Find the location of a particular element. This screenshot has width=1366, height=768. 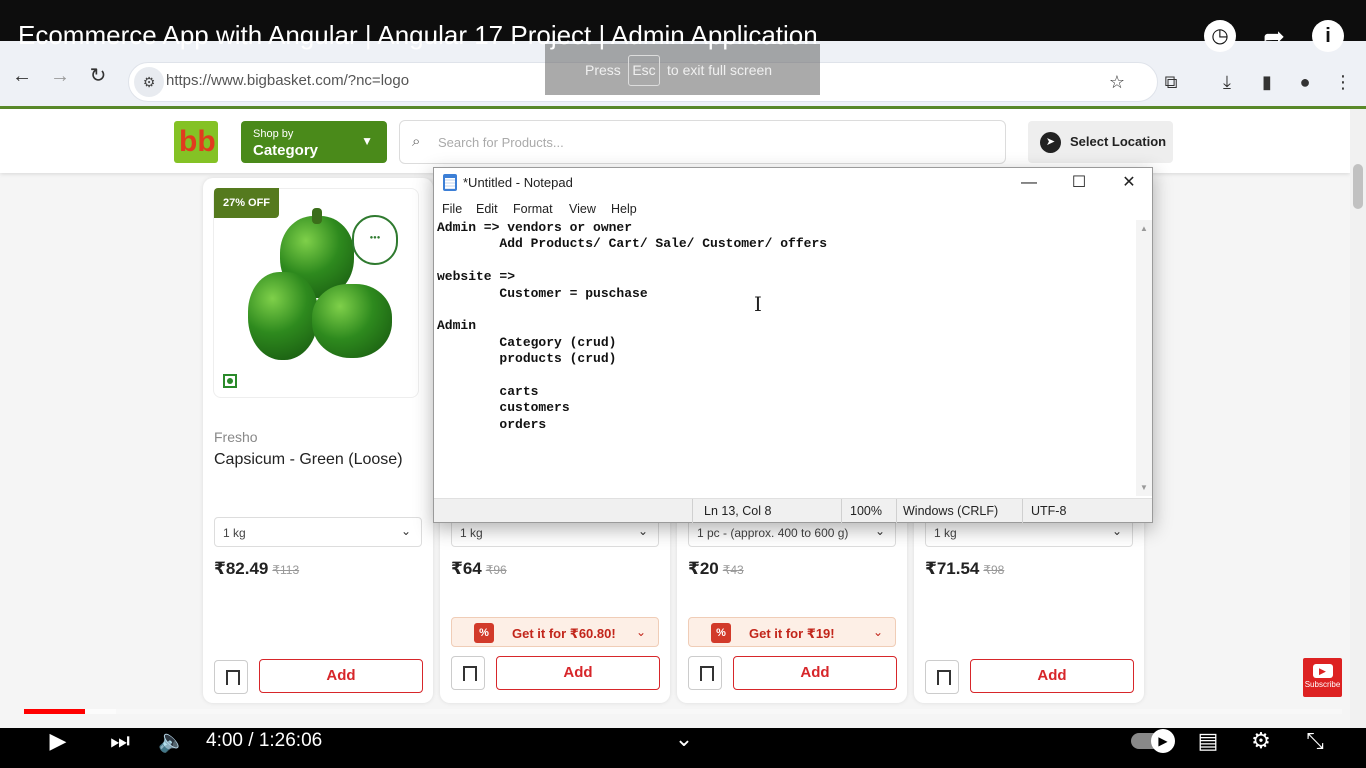

mrp: ₹43 is located at coordinates (733, 570).